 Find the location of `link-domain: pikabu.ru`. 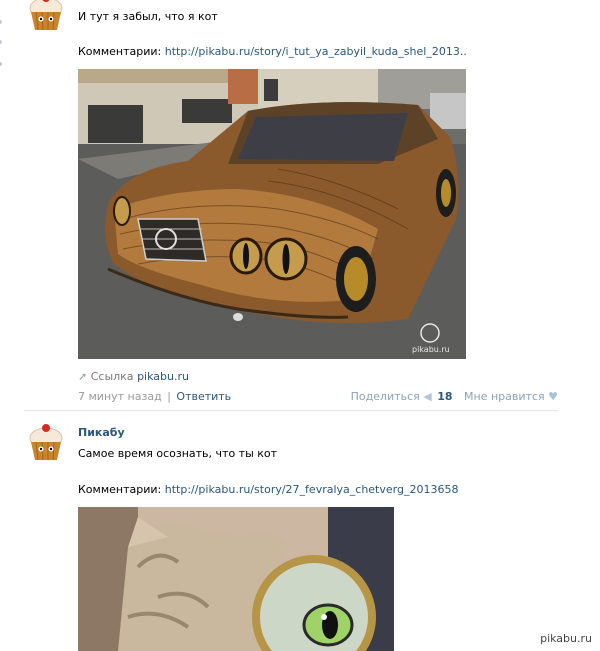

link-domain: pikabu.ru is located at coordinates (163, 376).